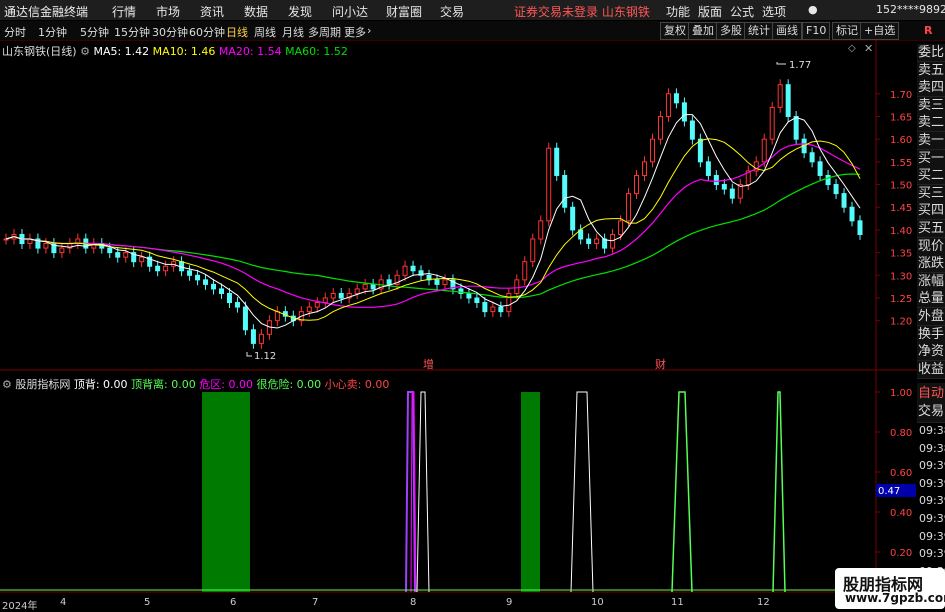 The height and width of the screenshot is (612, 945). What do you see at coordinates (742, 11) in the screenshot?
I see `menu-item-formula: 公式` at bounding box center [742, 11].